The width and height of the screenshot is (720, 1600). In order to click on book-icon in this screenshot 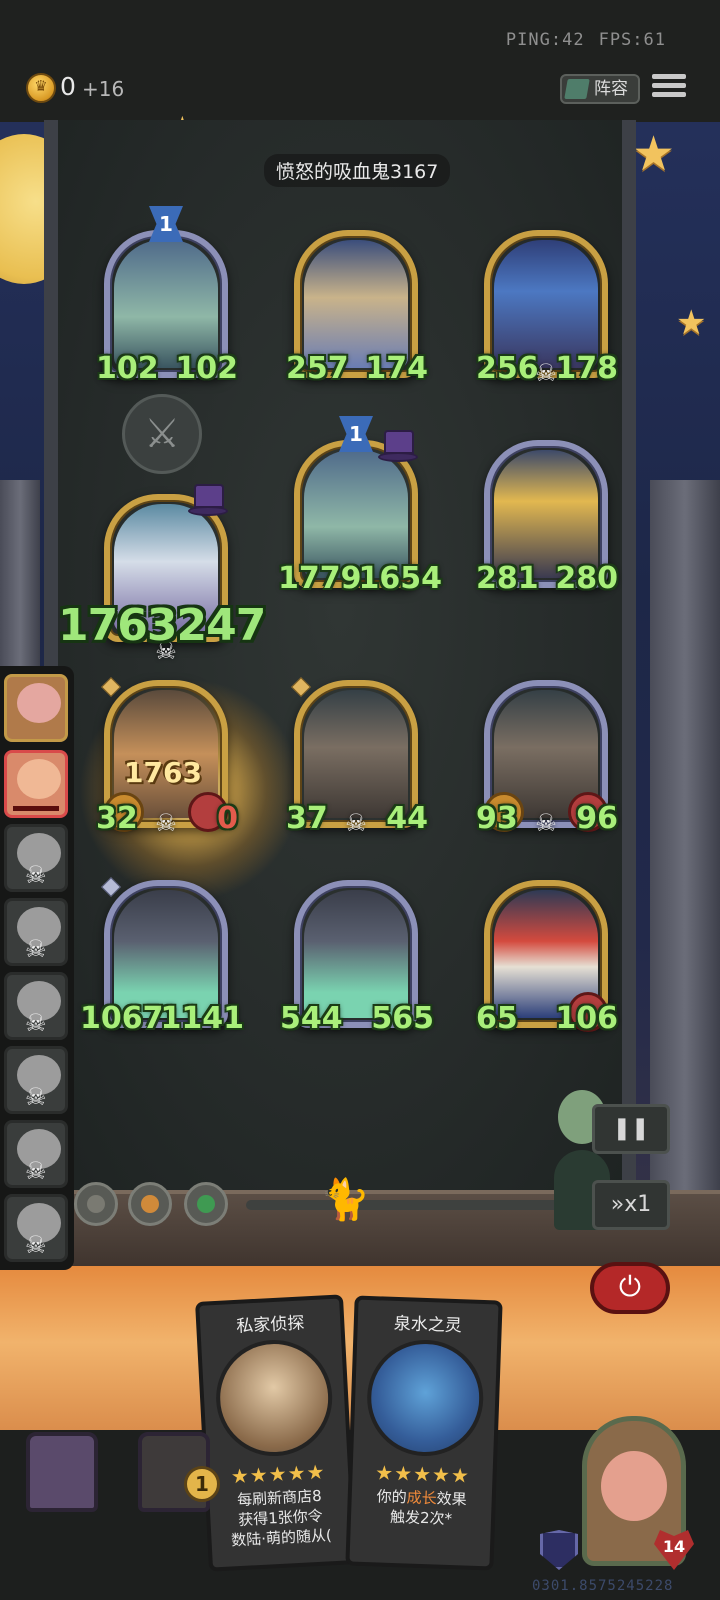, I will do `click(577, 89)`.